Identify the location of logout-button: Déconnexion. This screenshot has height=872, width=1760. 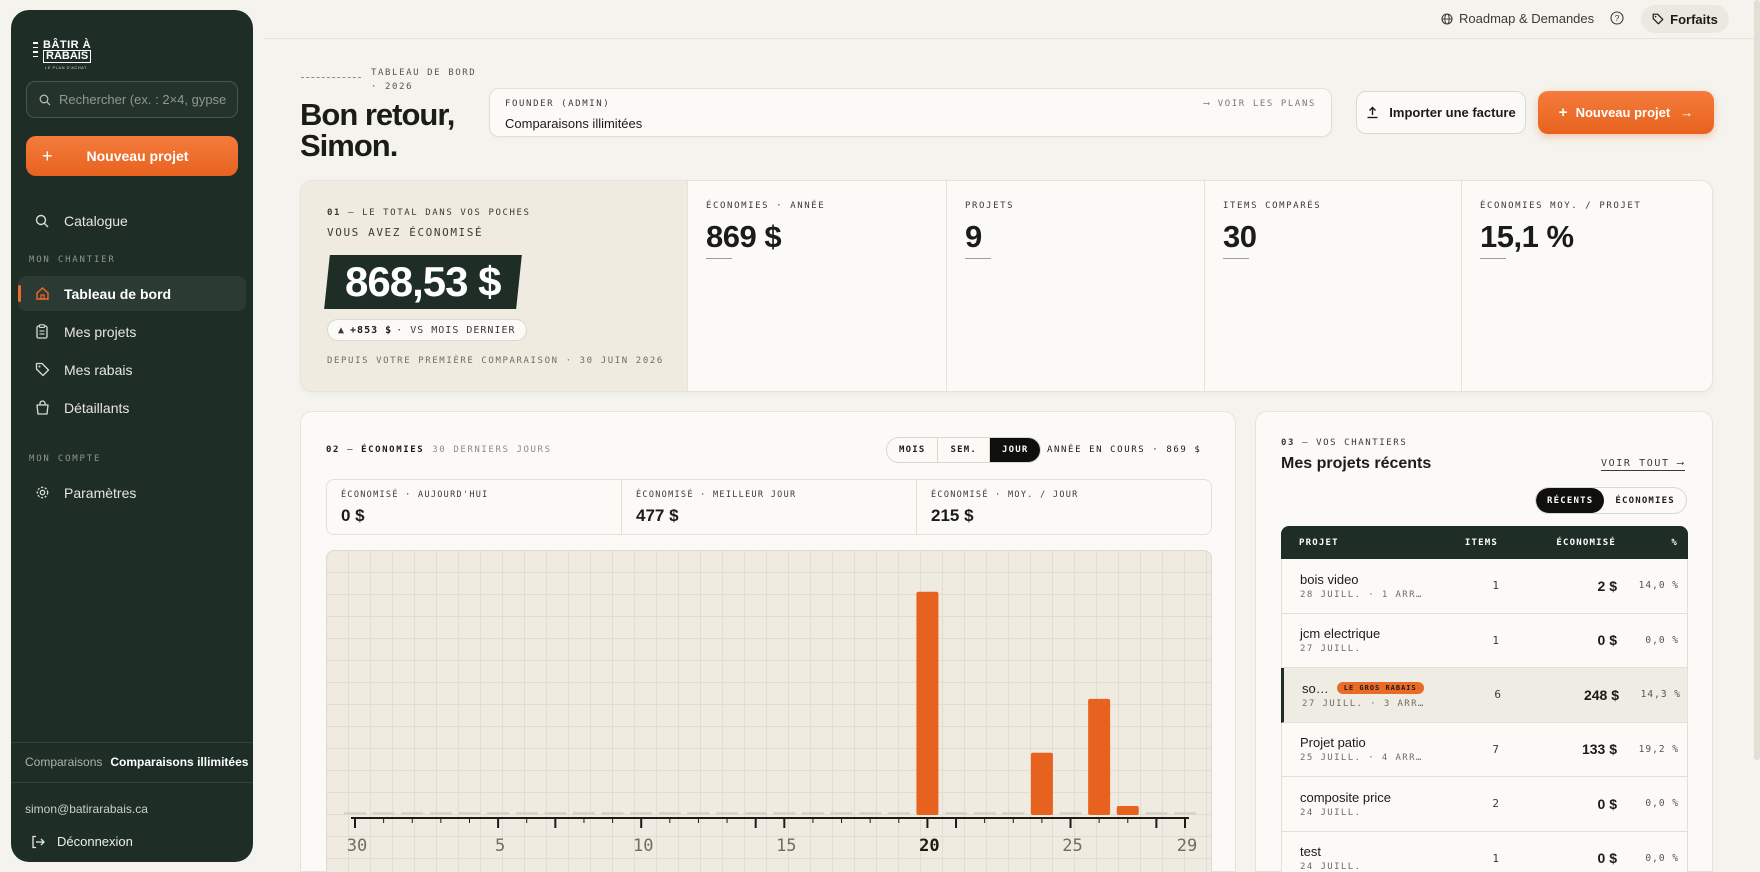
(82, 841).